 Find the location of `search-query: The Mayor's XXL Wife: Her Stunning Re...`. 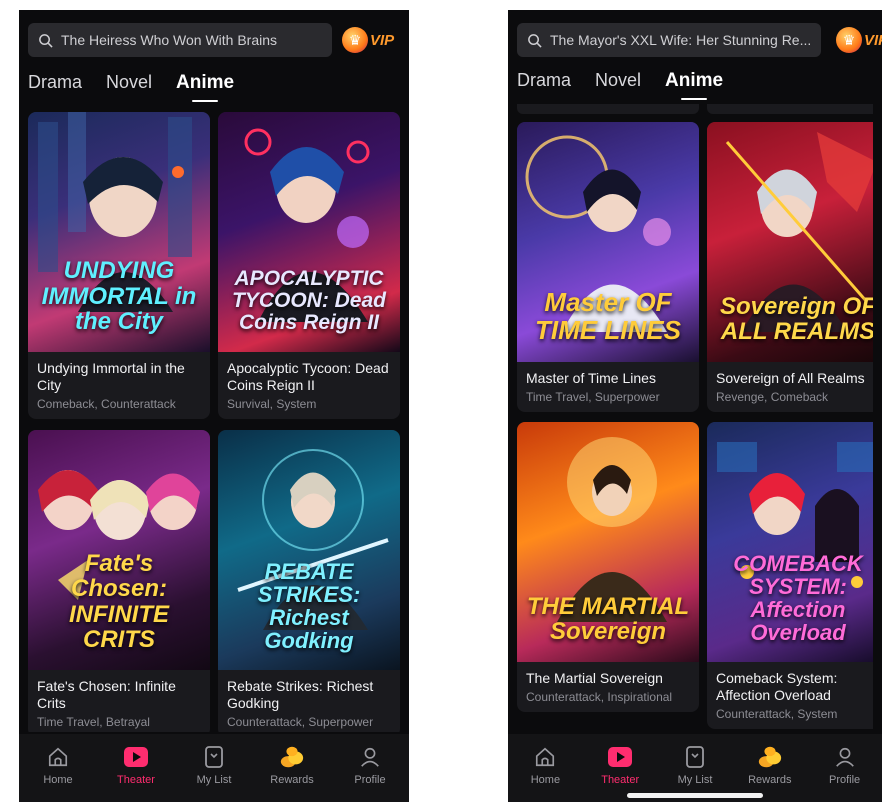

search-query: The Mayor's XXL Wife: Her Stunning Re... is located at coordinates (681, 40).